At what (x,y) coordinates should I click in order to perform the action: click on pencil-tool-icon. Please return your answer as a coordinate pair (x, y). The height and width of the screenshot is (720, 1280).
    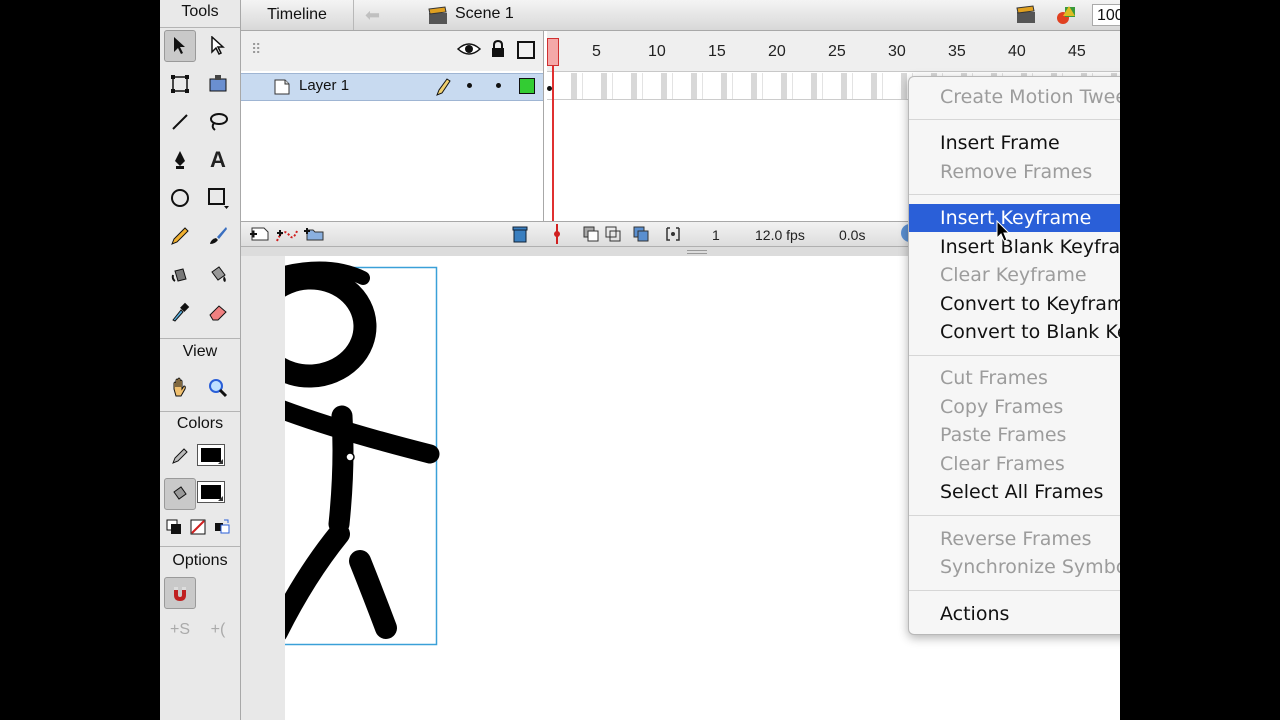
    Looking at the image, I should click on (180, 236).